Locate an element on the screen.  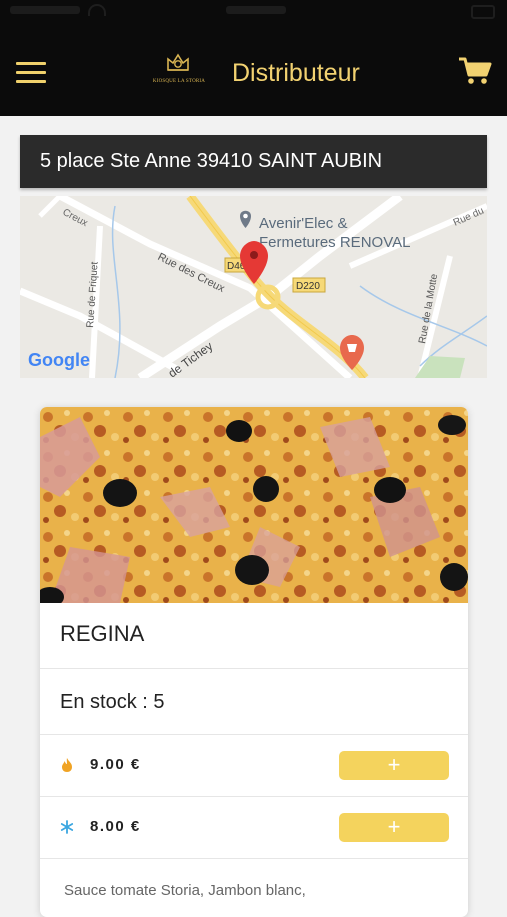
shopping-cart-icon is located at coordinates (475, 71).